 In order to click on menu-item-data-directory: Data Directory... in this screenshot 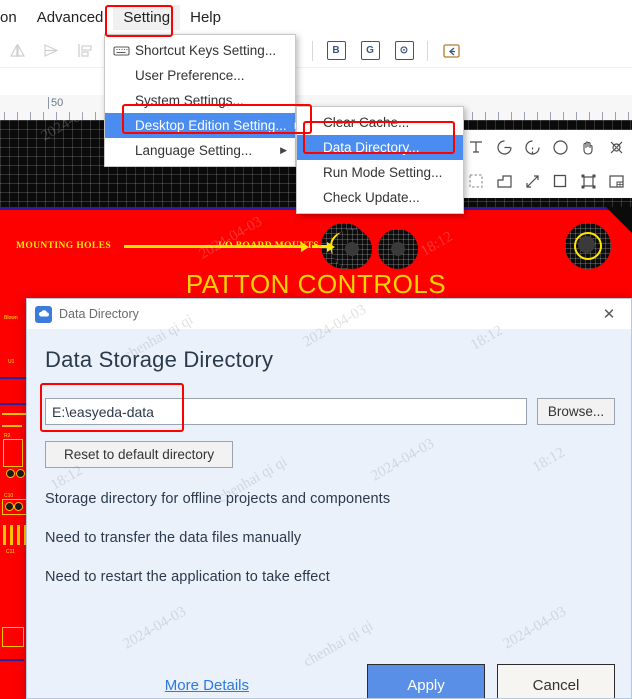, I will do `click(380, 147)`.